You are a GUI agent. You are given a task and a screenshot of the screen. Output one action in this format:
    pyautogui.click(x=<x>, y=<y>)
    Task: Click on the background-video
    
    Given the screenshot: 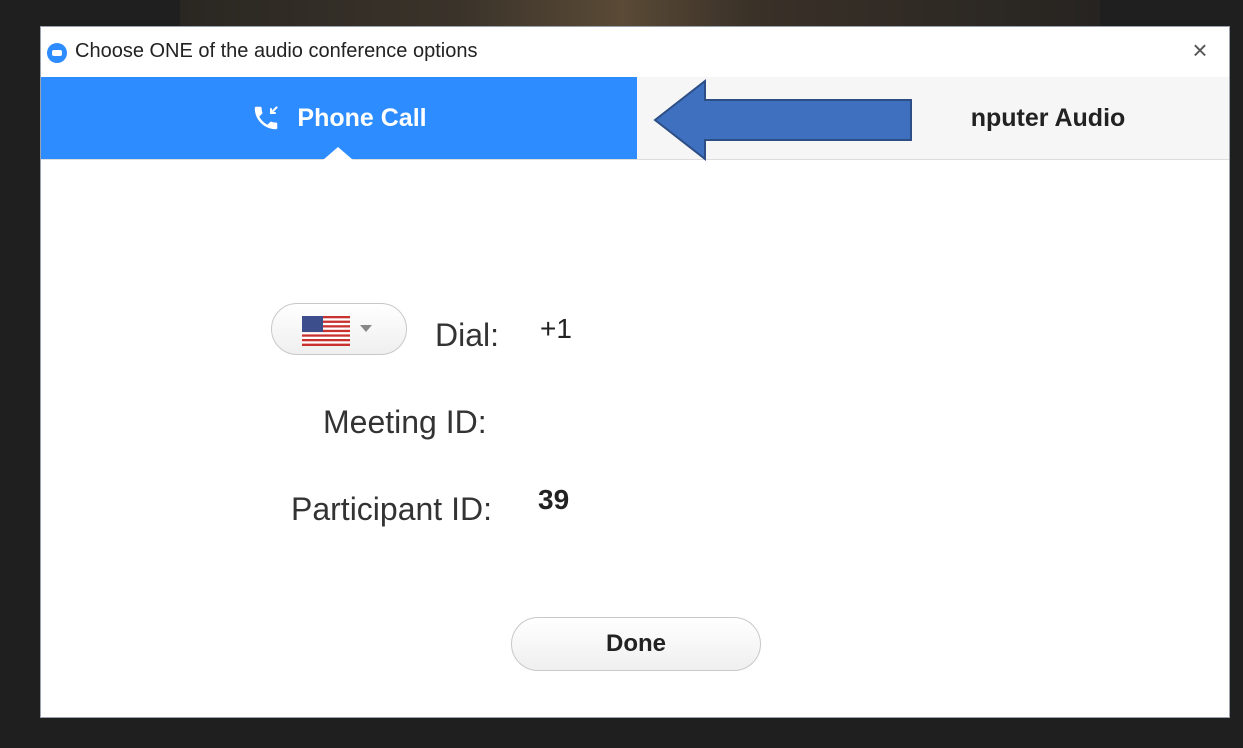 What is the action you would take?
    pyautogui.click(x=640, y=13)
    